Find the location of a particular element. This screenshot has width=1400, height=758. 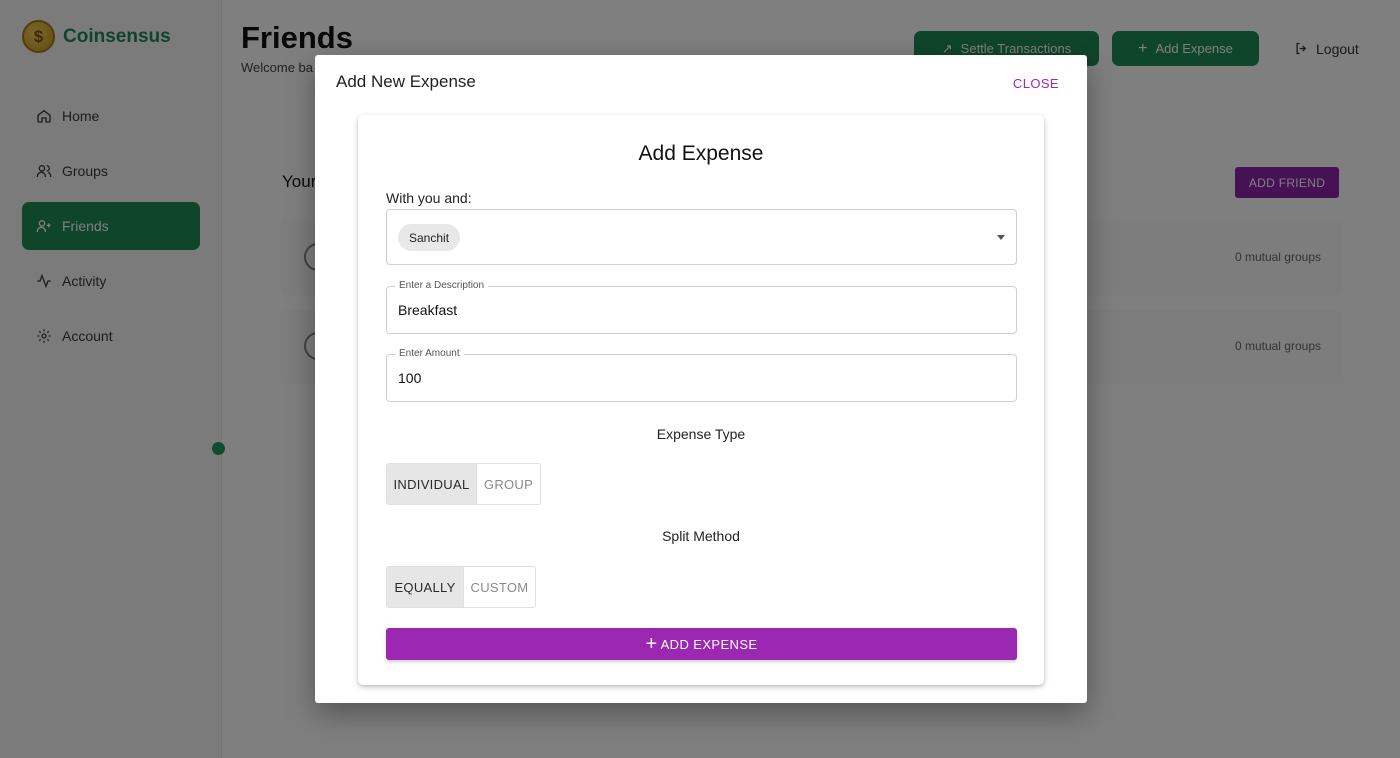

friend-chip: Sanchit is located at coordinates (429, 237).